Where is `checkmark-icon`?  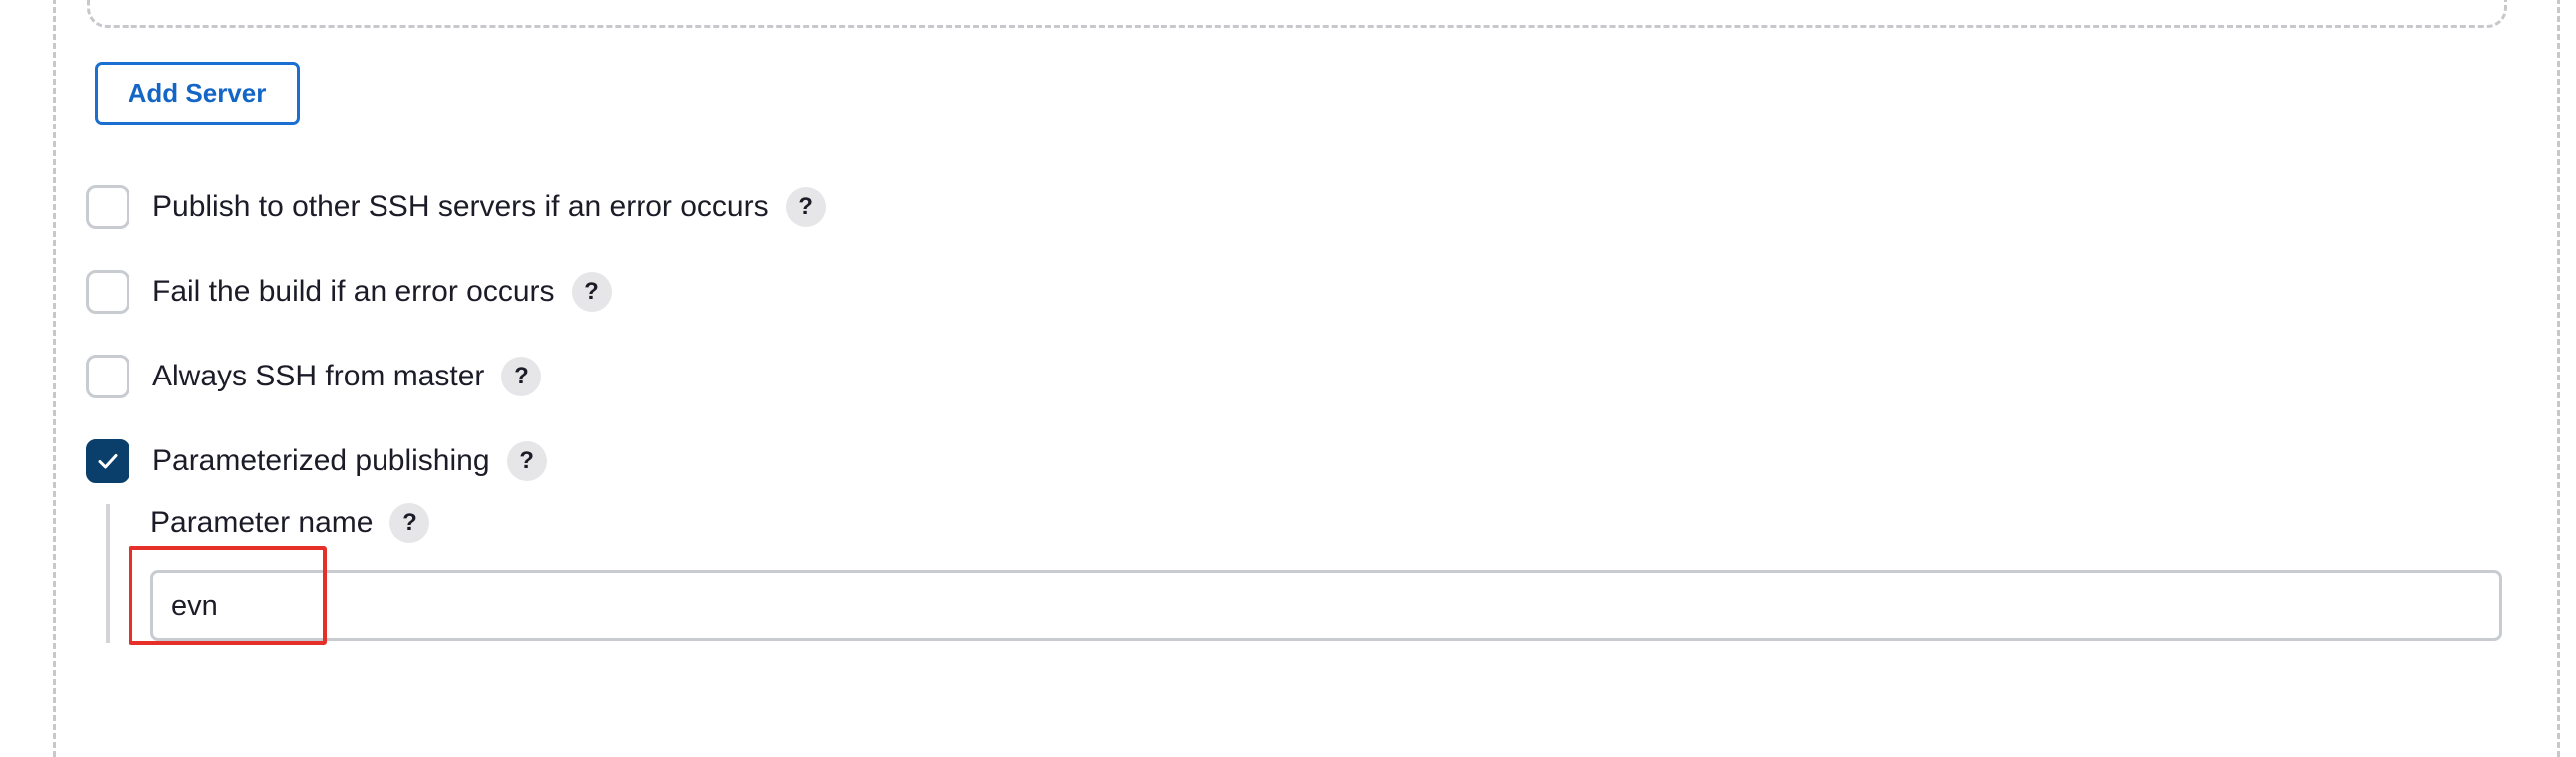
checkmark-icon is located at coordinates (108, 462).